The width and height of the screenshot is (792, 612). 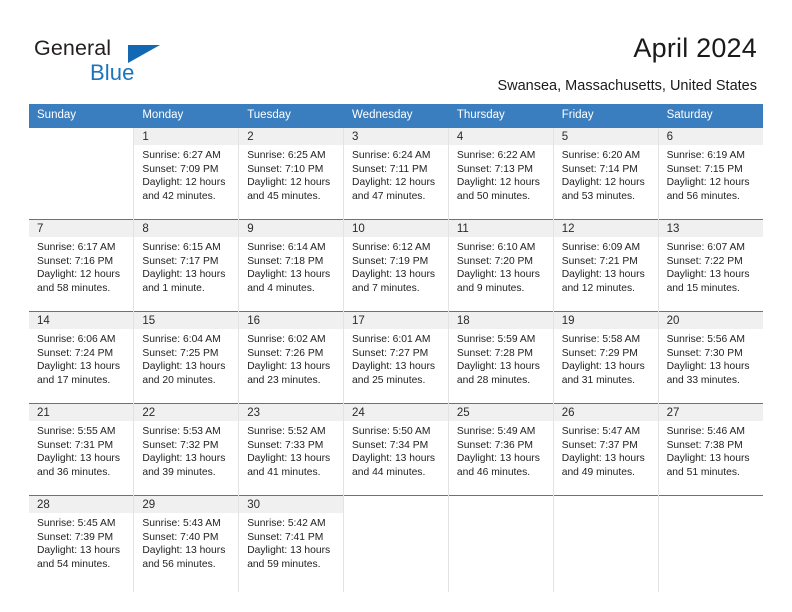 I want to click on daylight-text: Daylight: 13 hours and 1 minute., so click(x=184, y=281).